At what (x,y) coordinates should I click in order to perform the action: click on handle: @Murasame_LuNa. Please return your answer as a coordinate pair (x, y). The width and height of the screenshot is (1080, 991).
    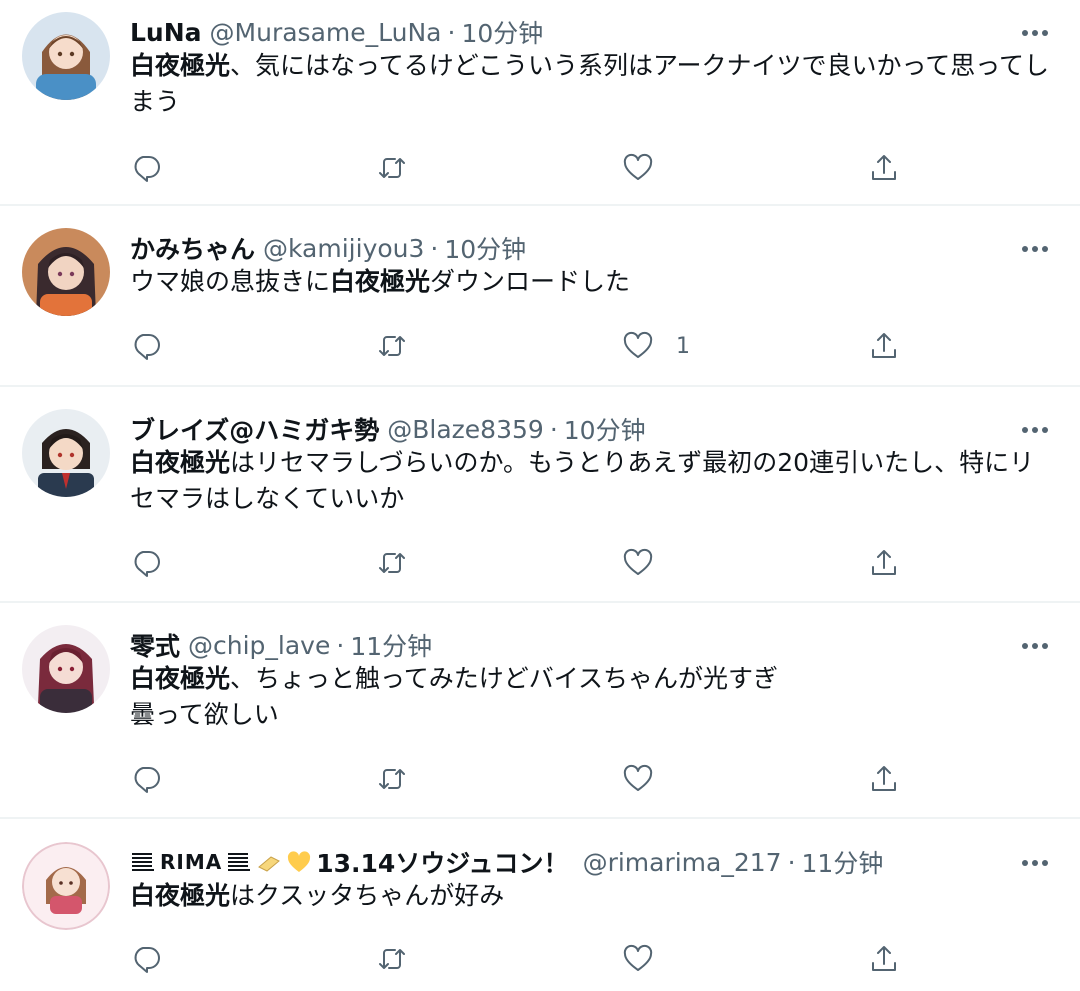
    Looking at the image, I should click on (326, 32).